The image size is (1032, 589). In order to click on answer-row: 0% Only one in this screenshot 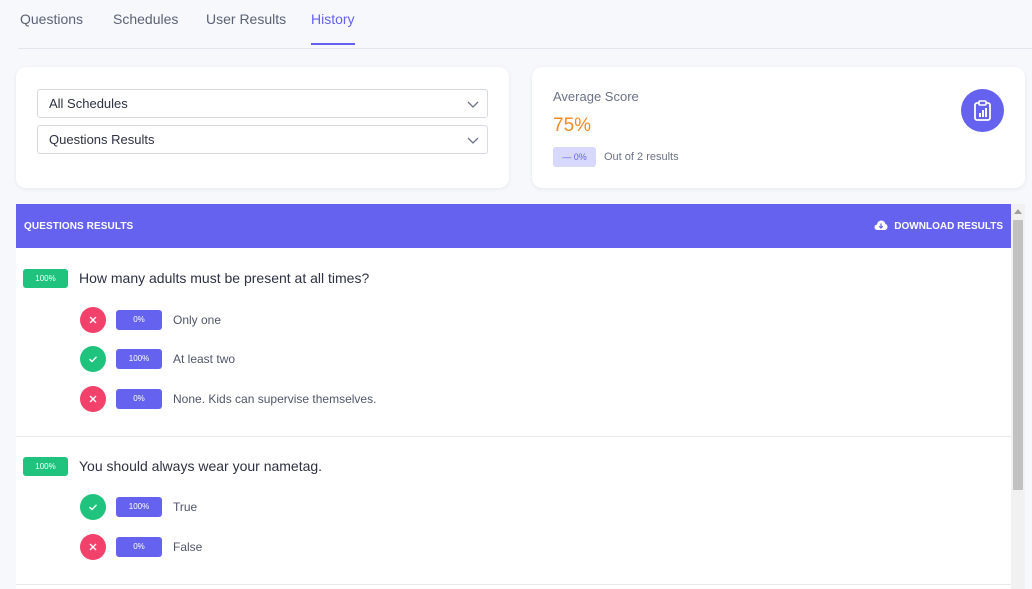, I will do `click(513, 320)`.